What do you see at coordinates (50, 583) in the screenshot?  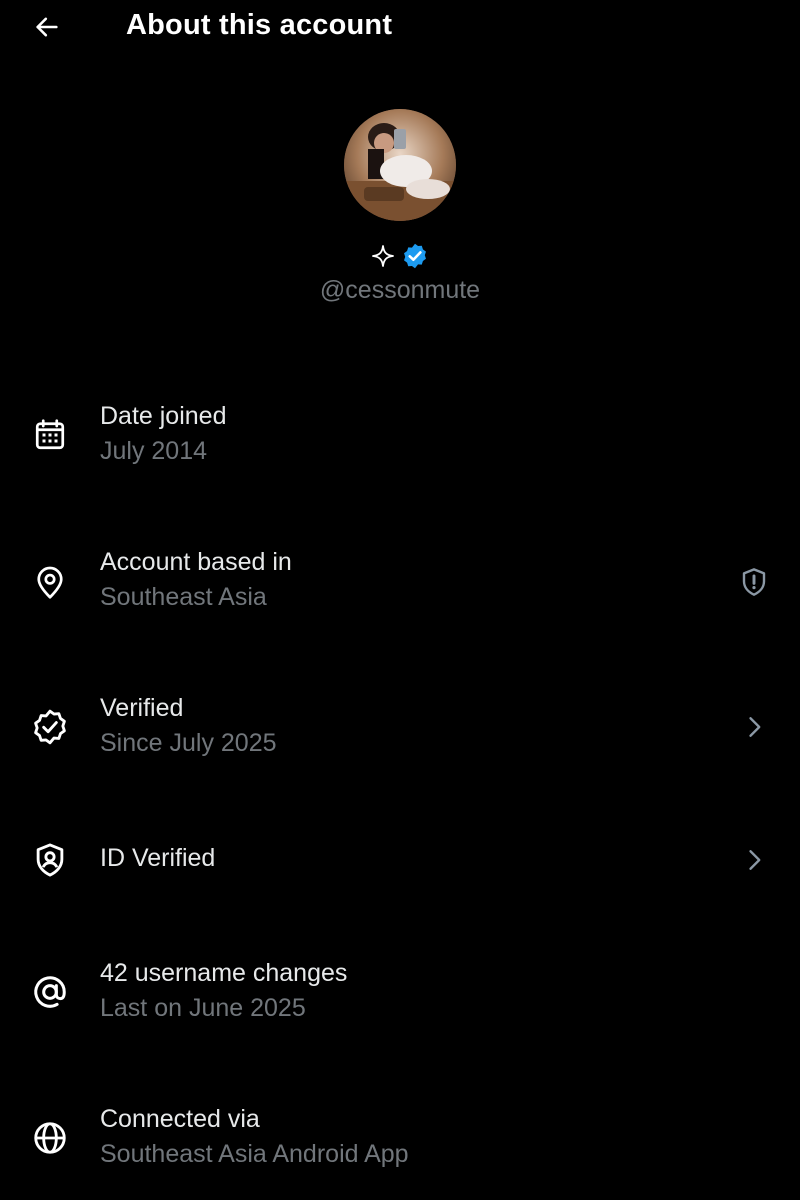 I see `location-pin-icon` at bounding box center [50, 583].